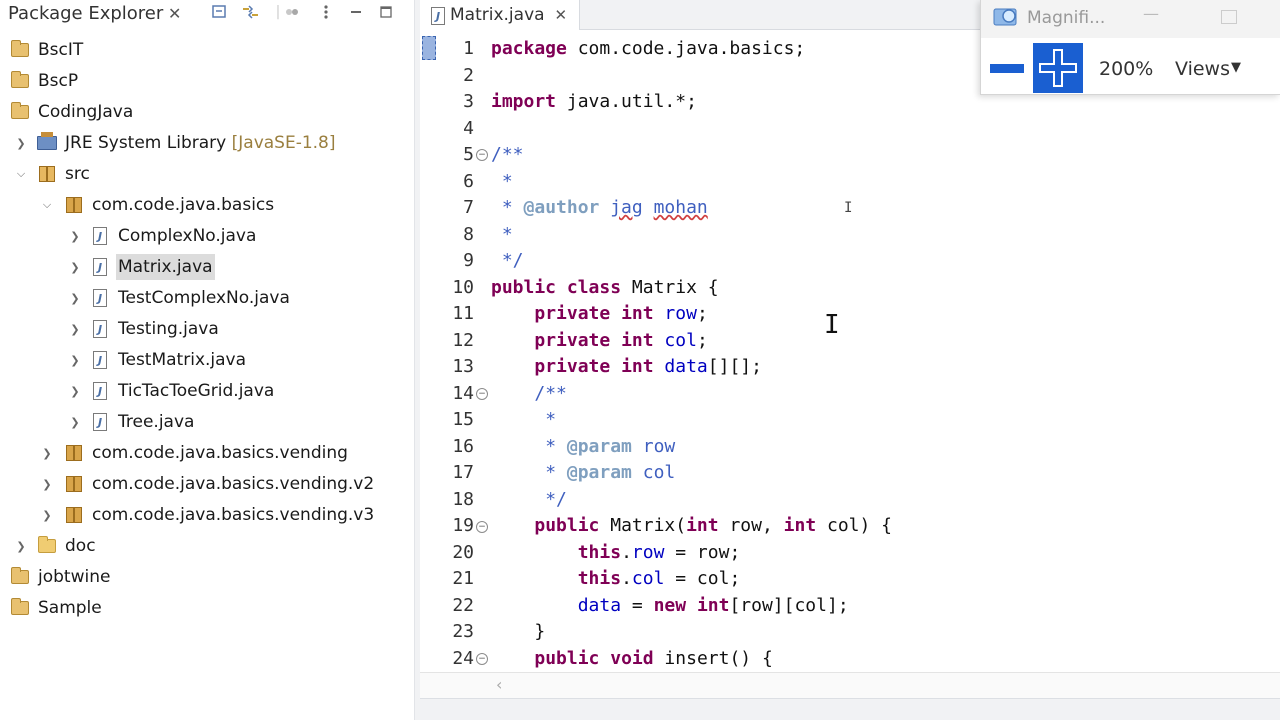 This screenshot has height=720, width=1280. Describe the element at coordinates (1058, 68) in the screenshot. I see `zoom-in-button` at that location.